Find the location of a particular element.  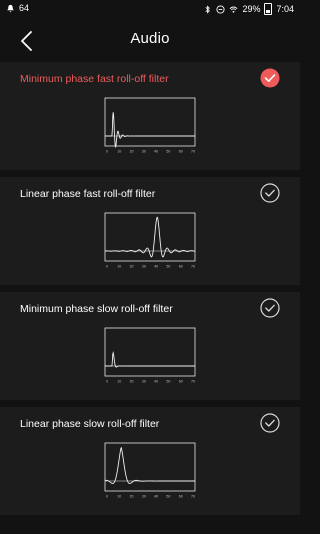

filter-label: Minimum phase fast roll-off filter is located at coordinates (94, 79).